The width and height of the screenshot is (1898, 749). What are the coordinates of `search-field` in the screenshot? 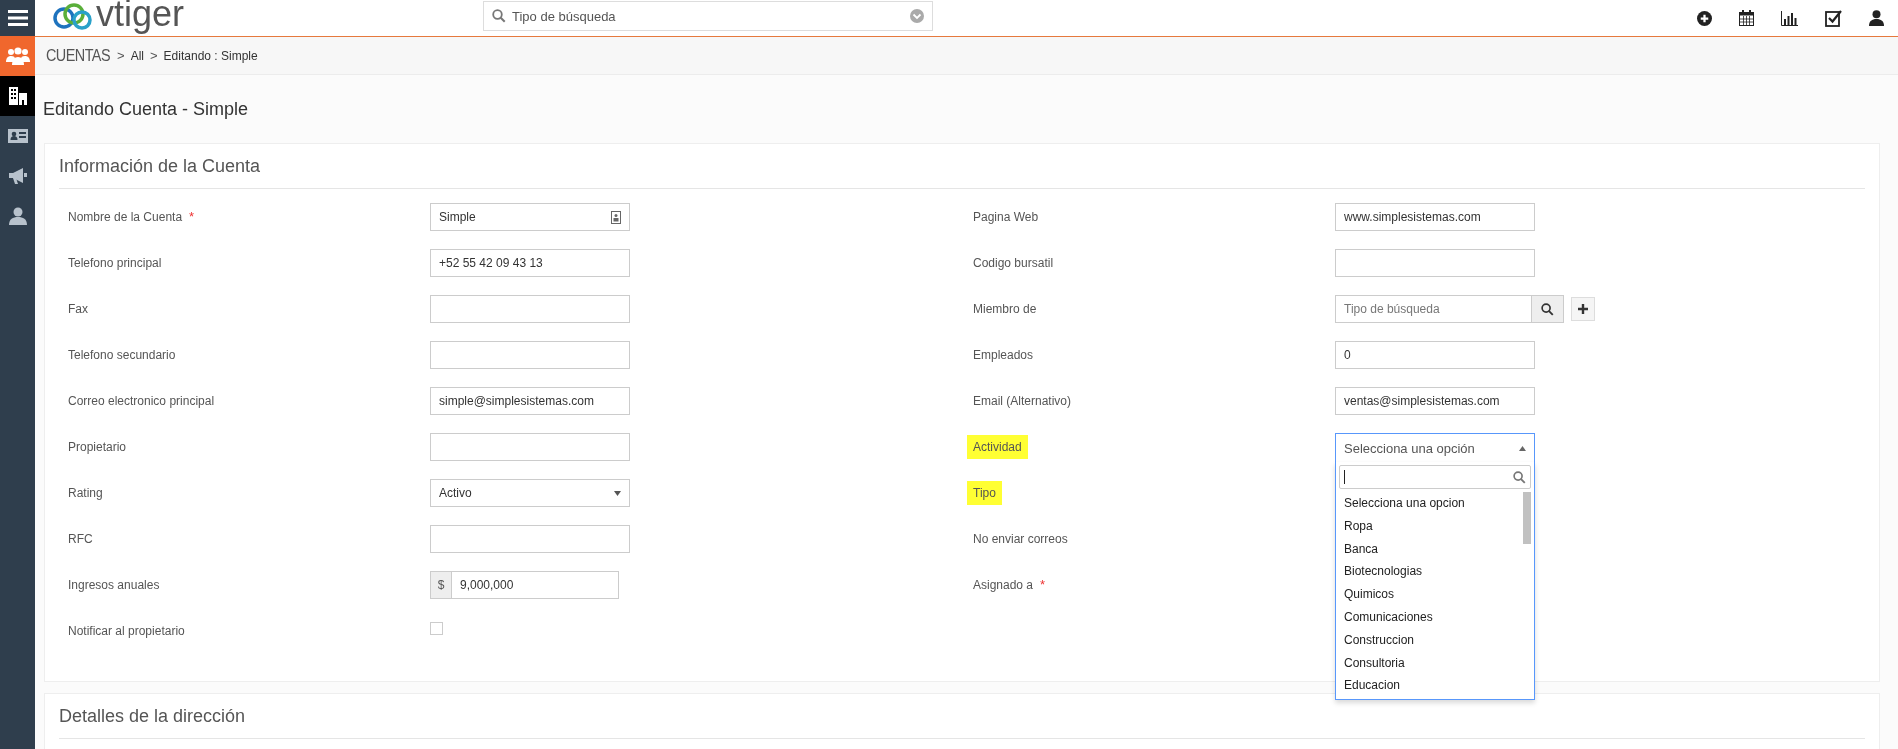 It's located at (1435, 477).